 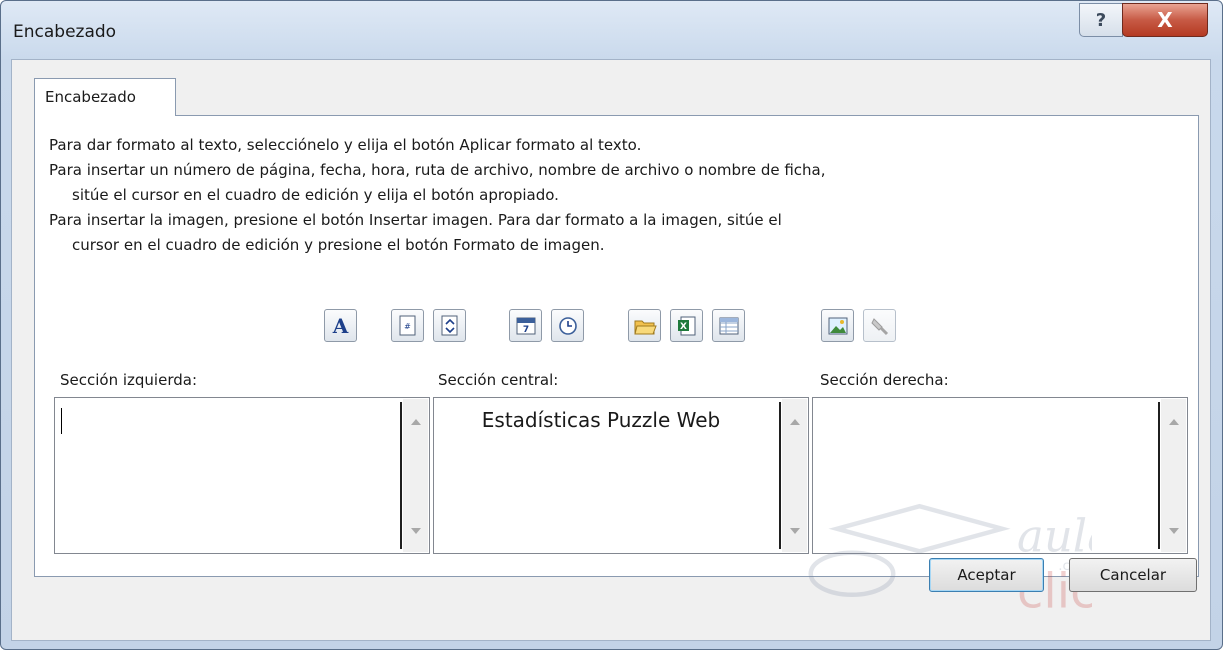 I want to click on insert-file-path-button, so click(x=644, y=325).